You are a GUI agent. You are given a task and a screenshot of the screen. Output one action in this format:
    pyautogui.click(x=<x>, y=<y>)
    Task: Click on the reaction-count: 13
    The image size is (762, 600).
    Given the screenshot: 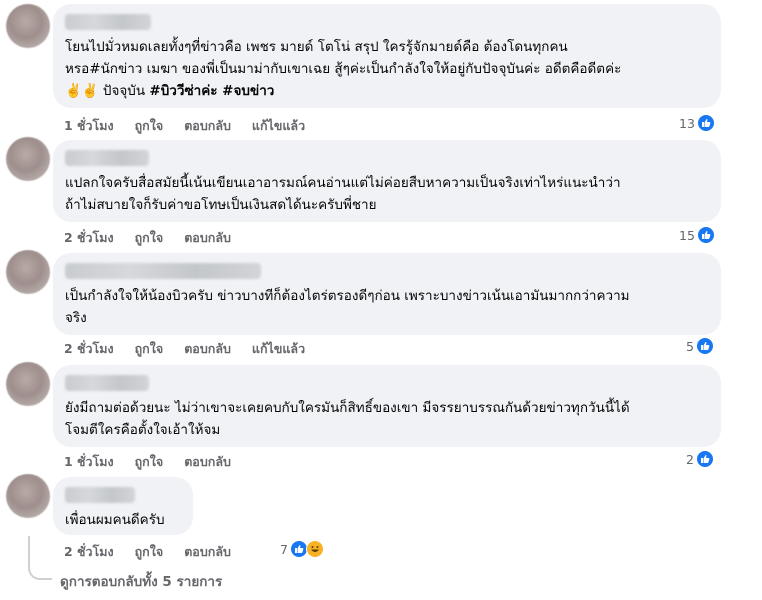 What is the action you would take?
    pyautogui.click(x=697, y=123)
    